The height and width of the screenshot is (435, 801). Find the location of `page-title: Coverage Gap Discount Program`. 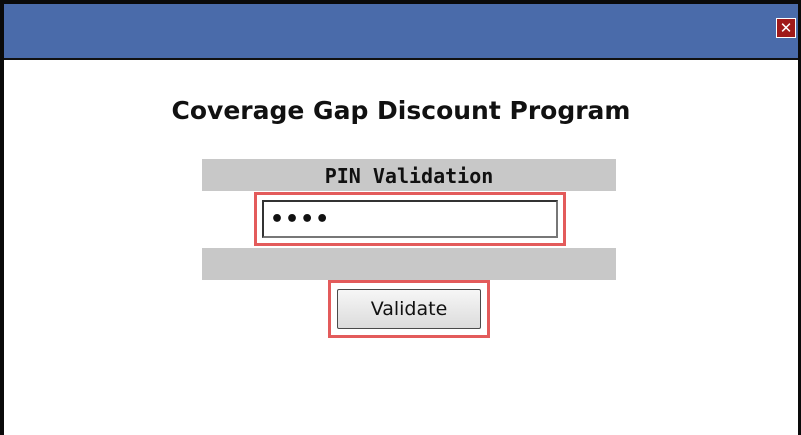

page-title: Coverage Gap Discount Program is located at coordinates (401, 110).